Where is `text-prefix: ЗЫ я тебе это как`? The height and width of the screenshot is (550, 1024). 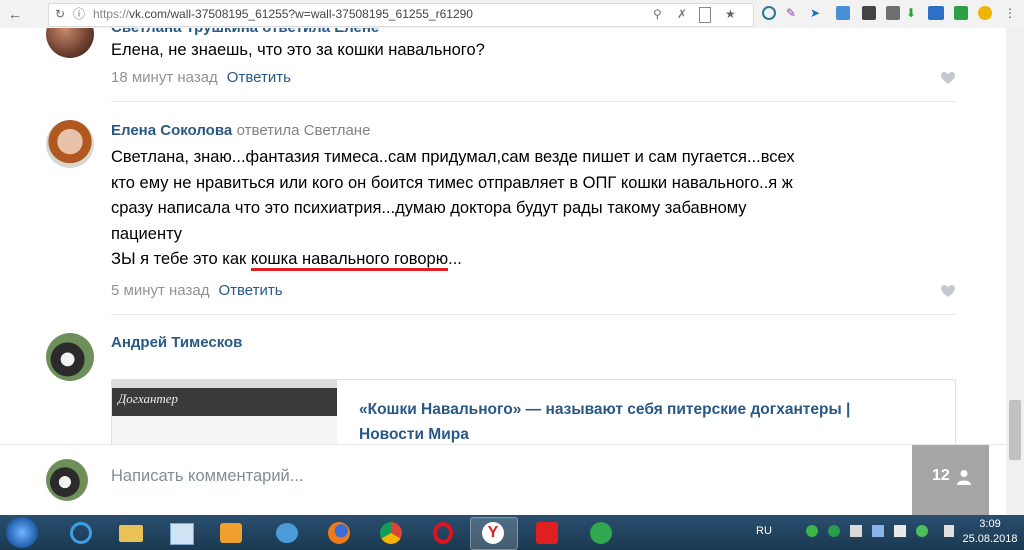 text-prefix: ЗЫ я тебе это как is located at coordinates (181, 259).